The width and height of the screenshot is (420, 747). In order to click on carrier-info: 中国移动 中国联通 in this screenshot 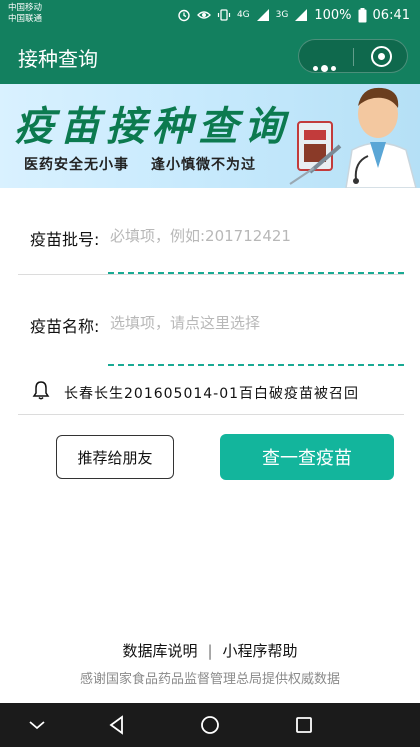, I will do `click(25, 14)`.